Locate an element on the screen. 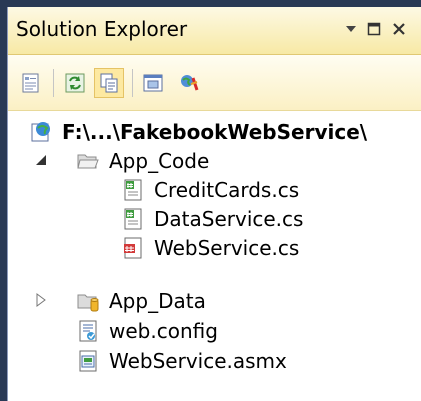 Image resolution: width=421 pixels, height=401 pixels. tree-folder-item: App_Code is located at coordinates (142, 161).